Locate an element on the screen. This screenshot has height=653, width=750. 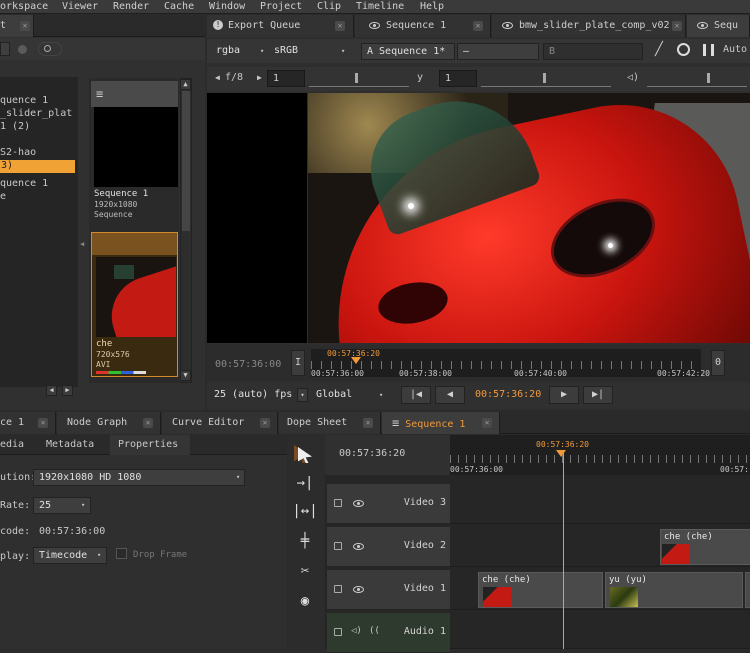
scroll-left-icon: ◀ is located at coordinates (51, 390).